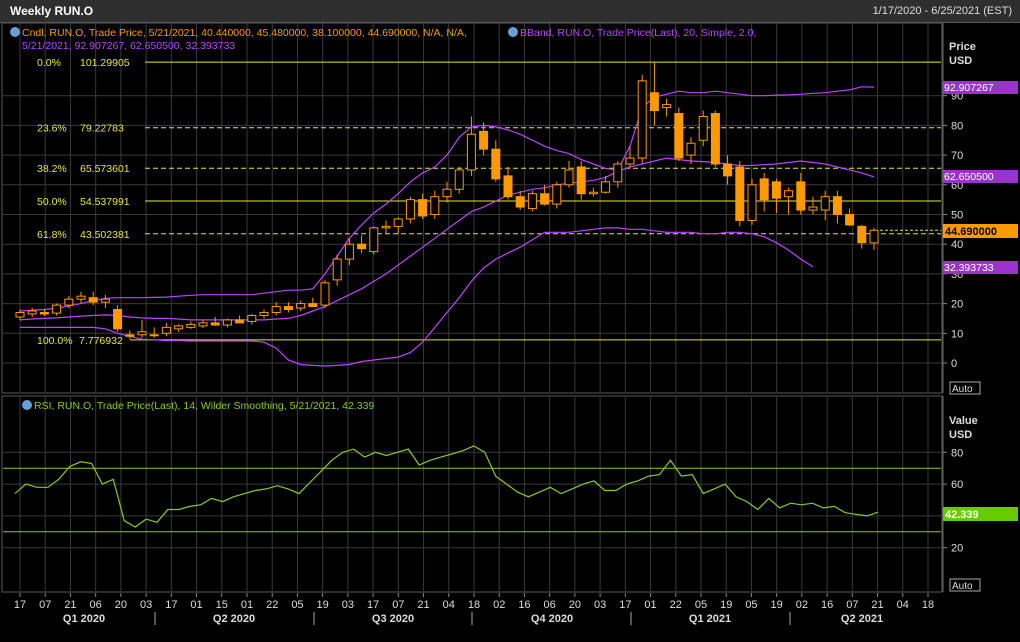 The height and width of the screenshot is (642, 1020). Describe the element at coordinates (196, 605) in the screenshot. I see `time-tick-label: 01` at that location.